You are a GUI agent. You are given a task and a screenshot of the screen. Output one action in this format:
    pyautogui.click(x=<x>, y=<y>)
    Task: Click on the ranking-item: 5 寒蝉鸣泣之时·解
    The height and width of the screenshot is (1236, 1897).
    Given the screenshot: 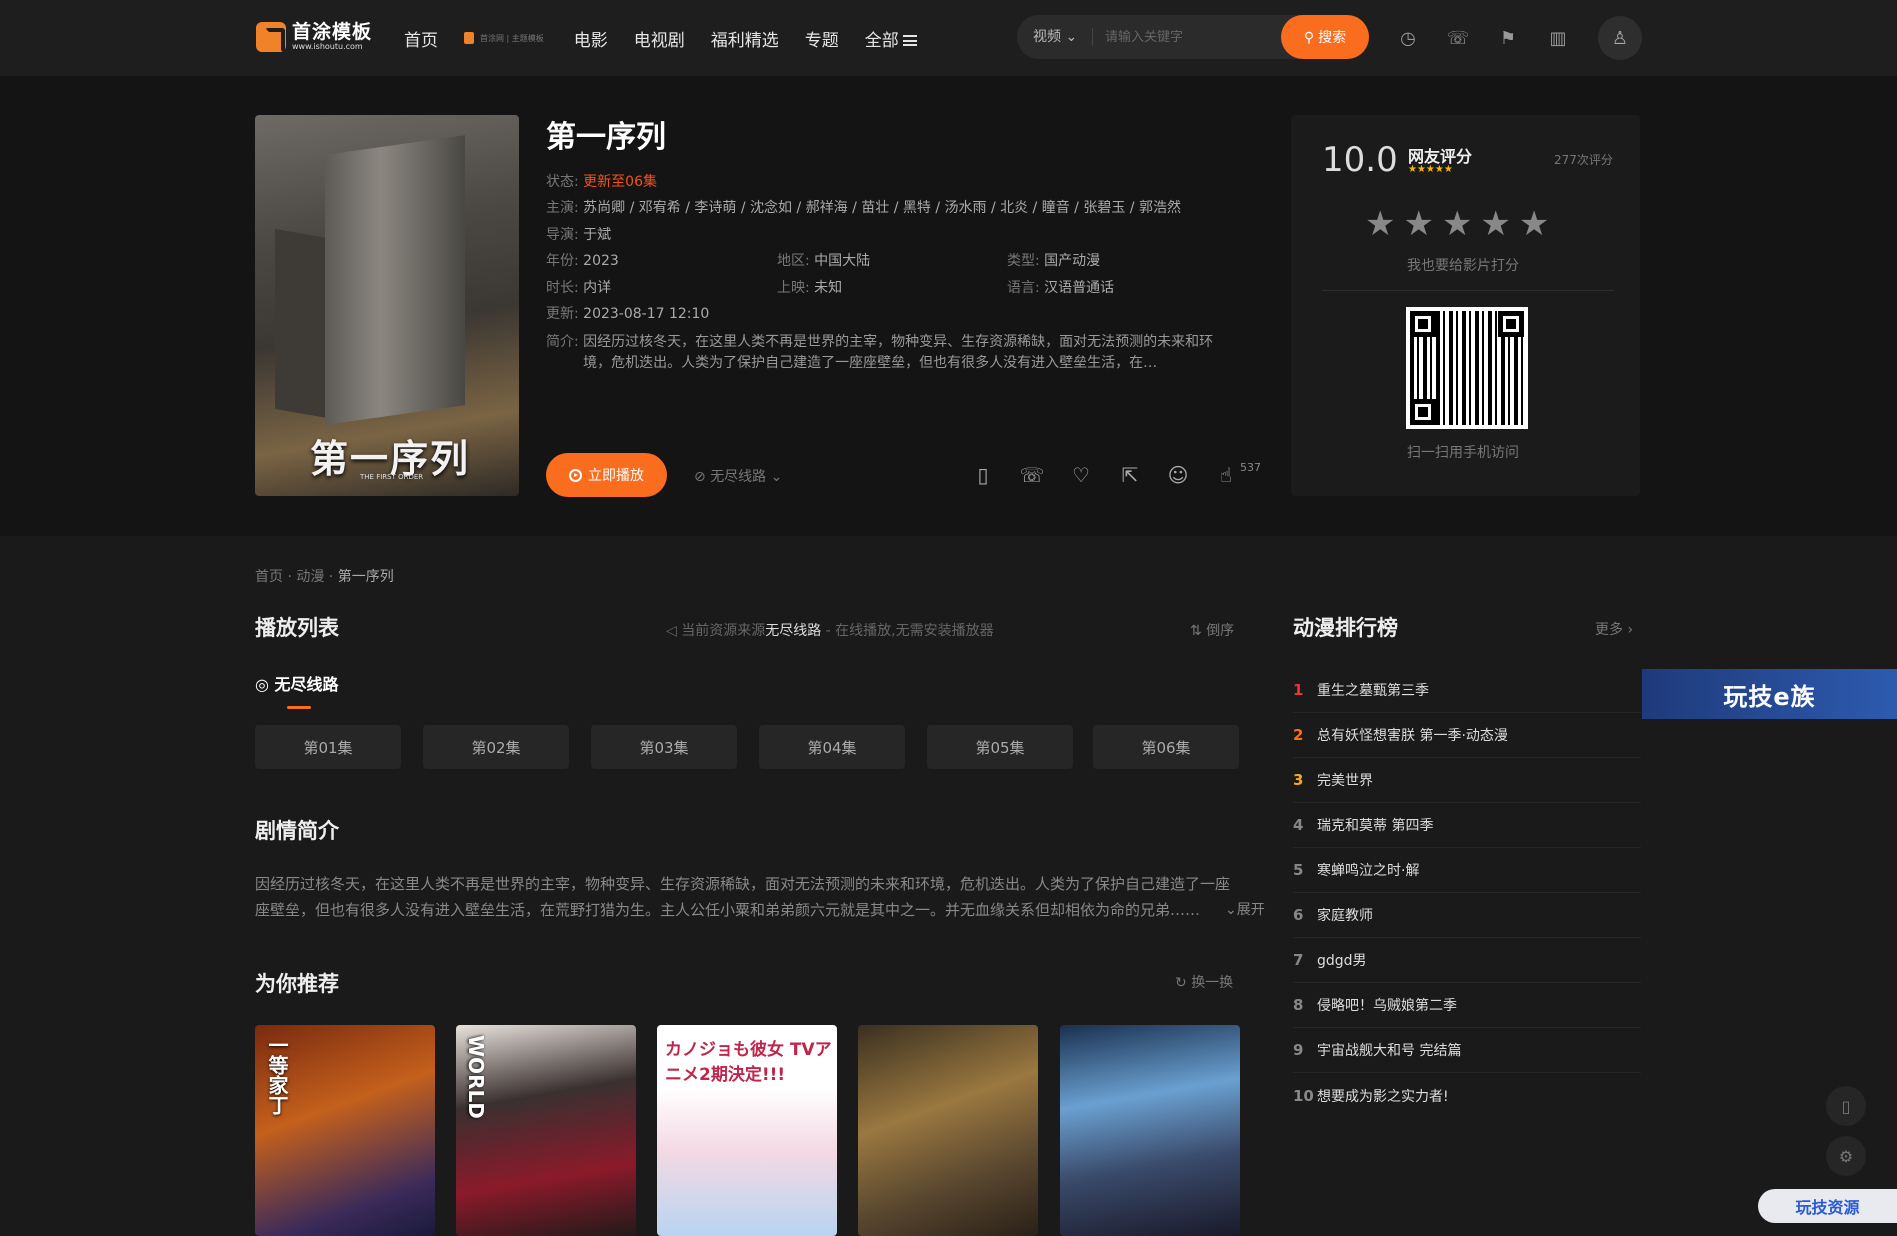 What is the action you would take?
    pyautogui.click(x=1467, y=870)
    